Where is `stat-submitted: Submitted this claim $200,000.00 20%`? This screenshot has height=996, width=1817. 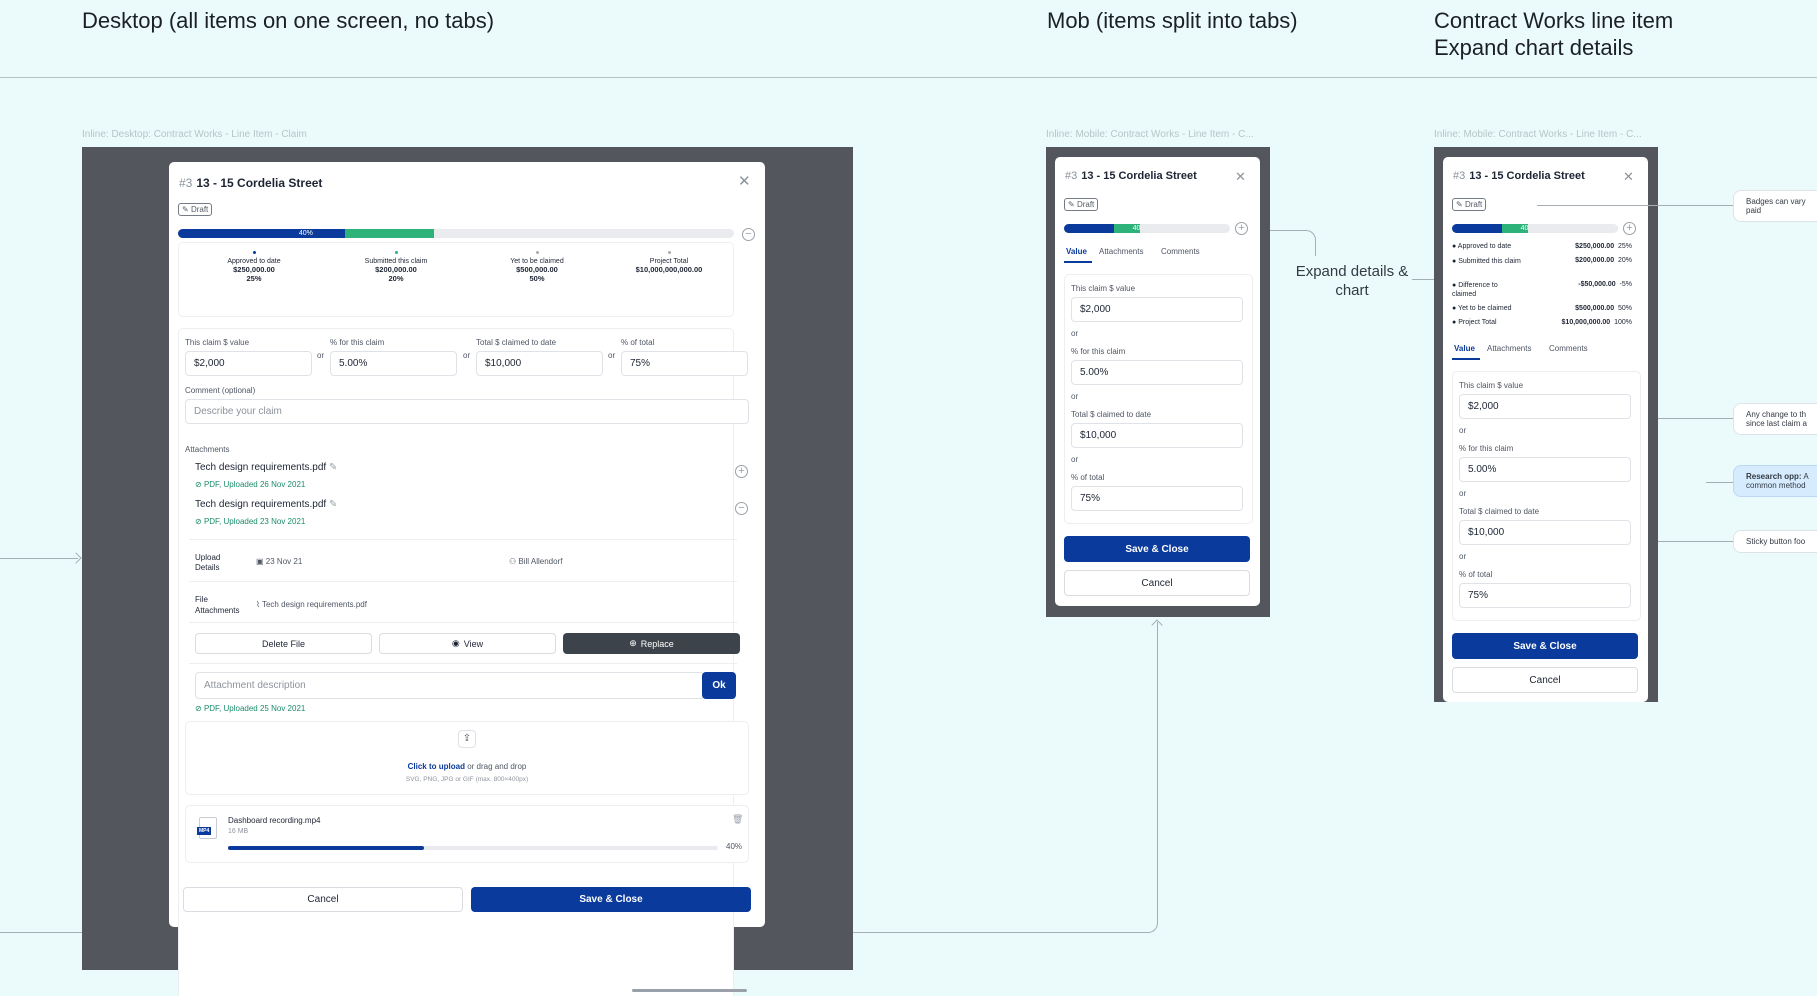
stat-submitted: Submitted this claim $200,000.00 20% is located at coordinates (396, 267).